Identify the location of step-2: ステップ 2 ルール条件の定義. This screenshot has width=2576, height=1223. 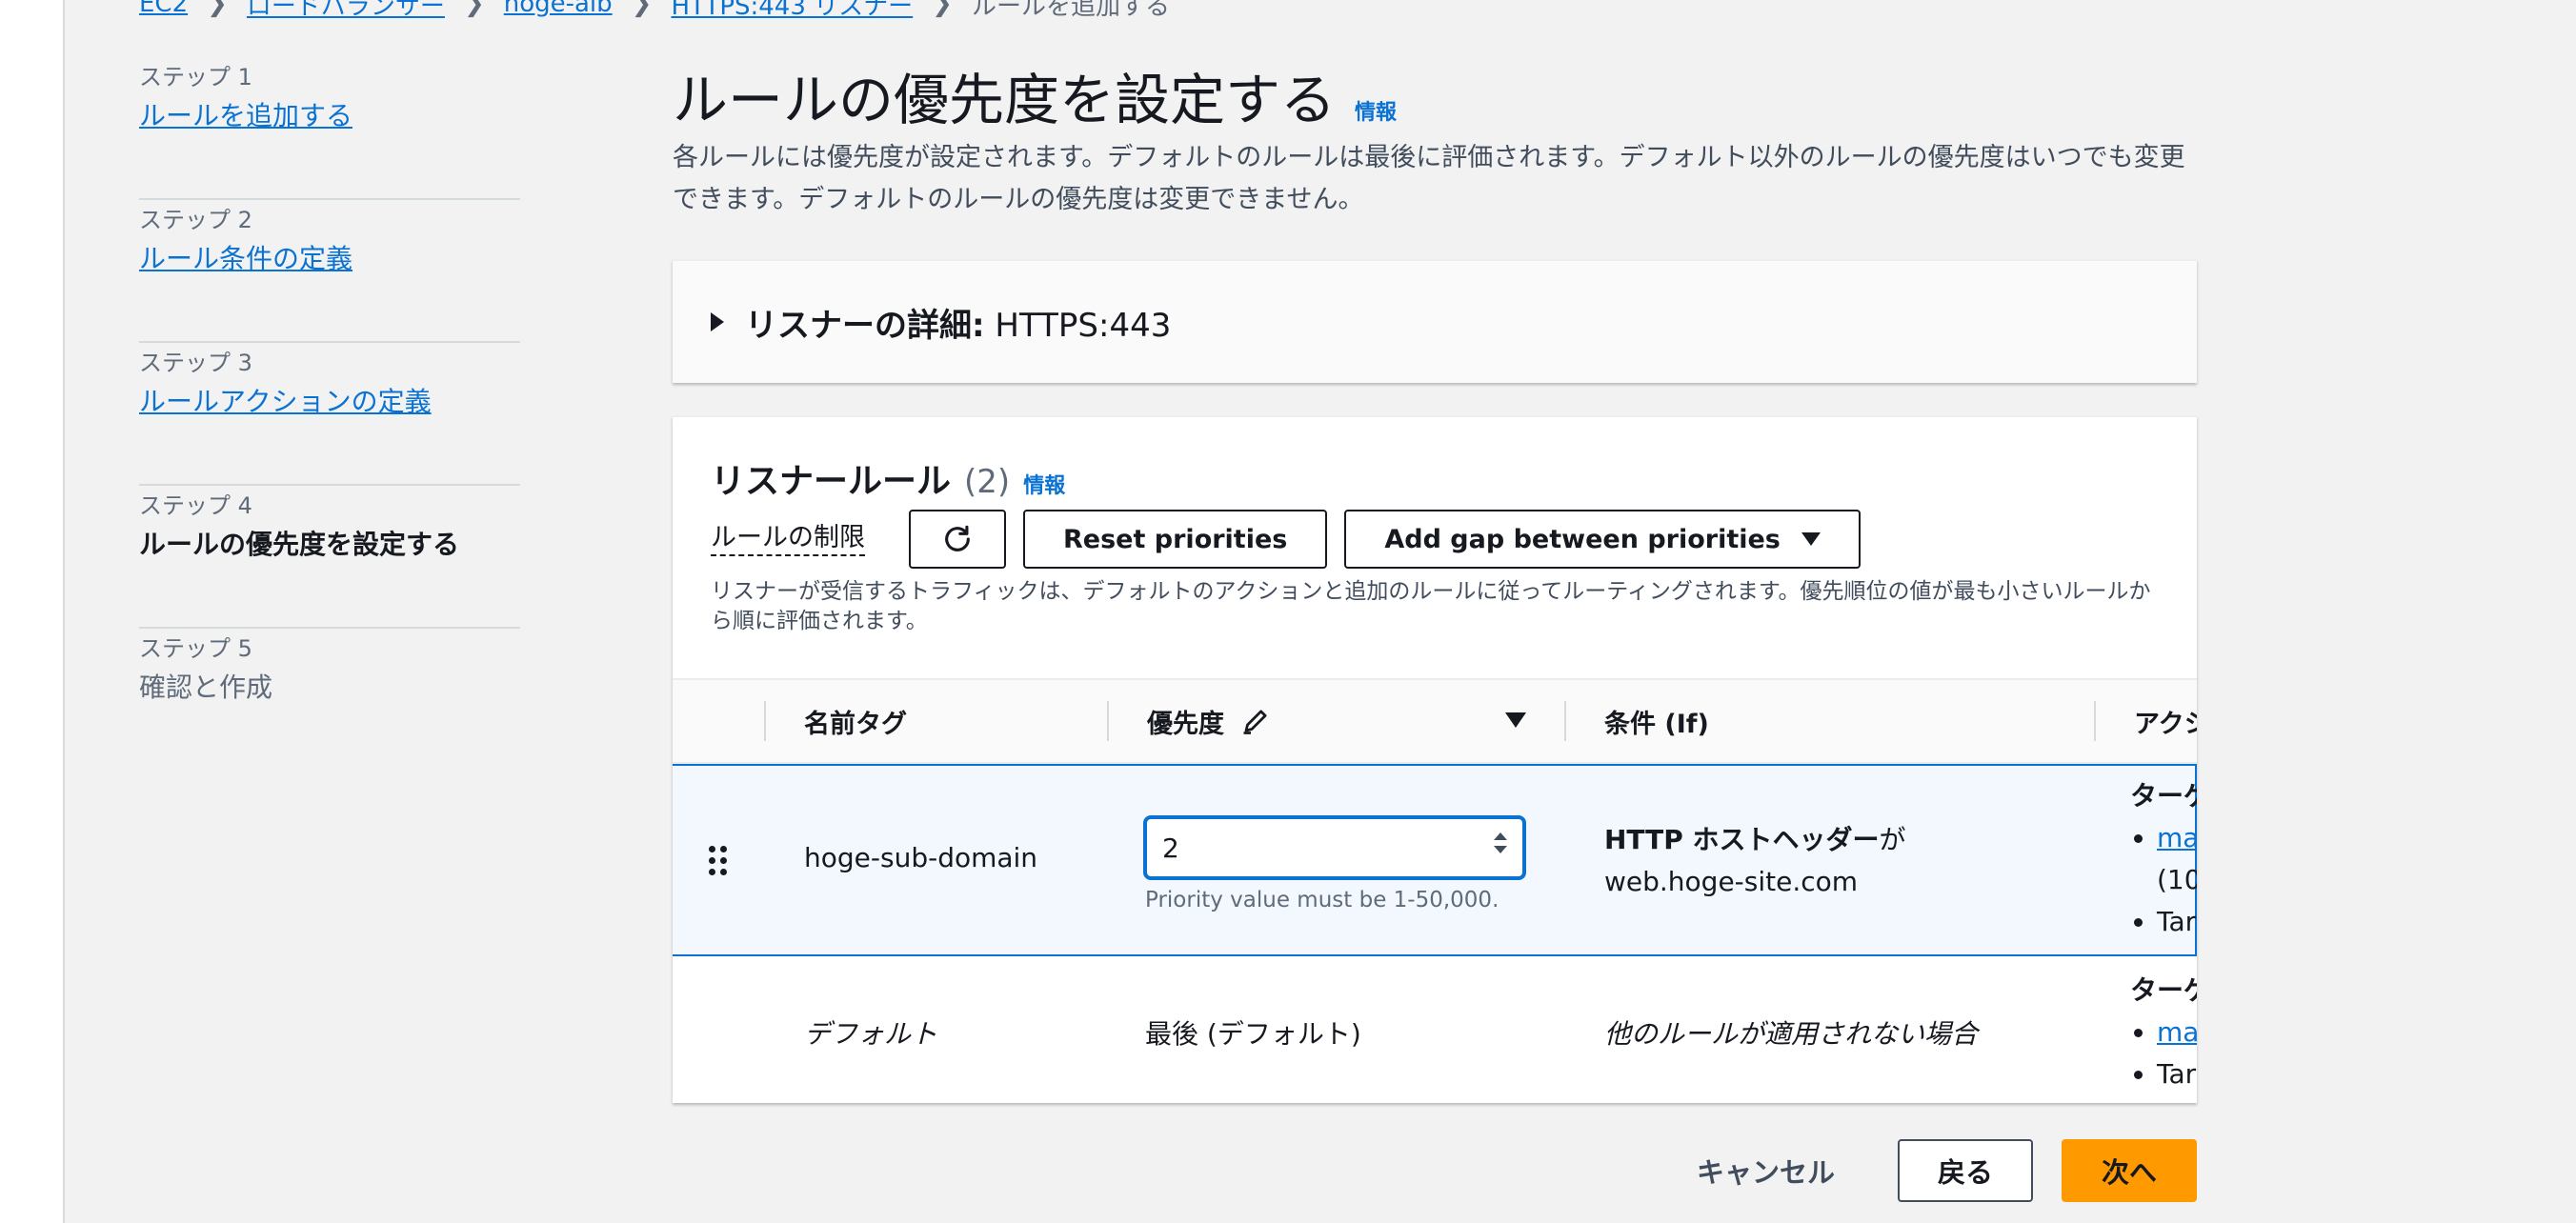
(330, 271).